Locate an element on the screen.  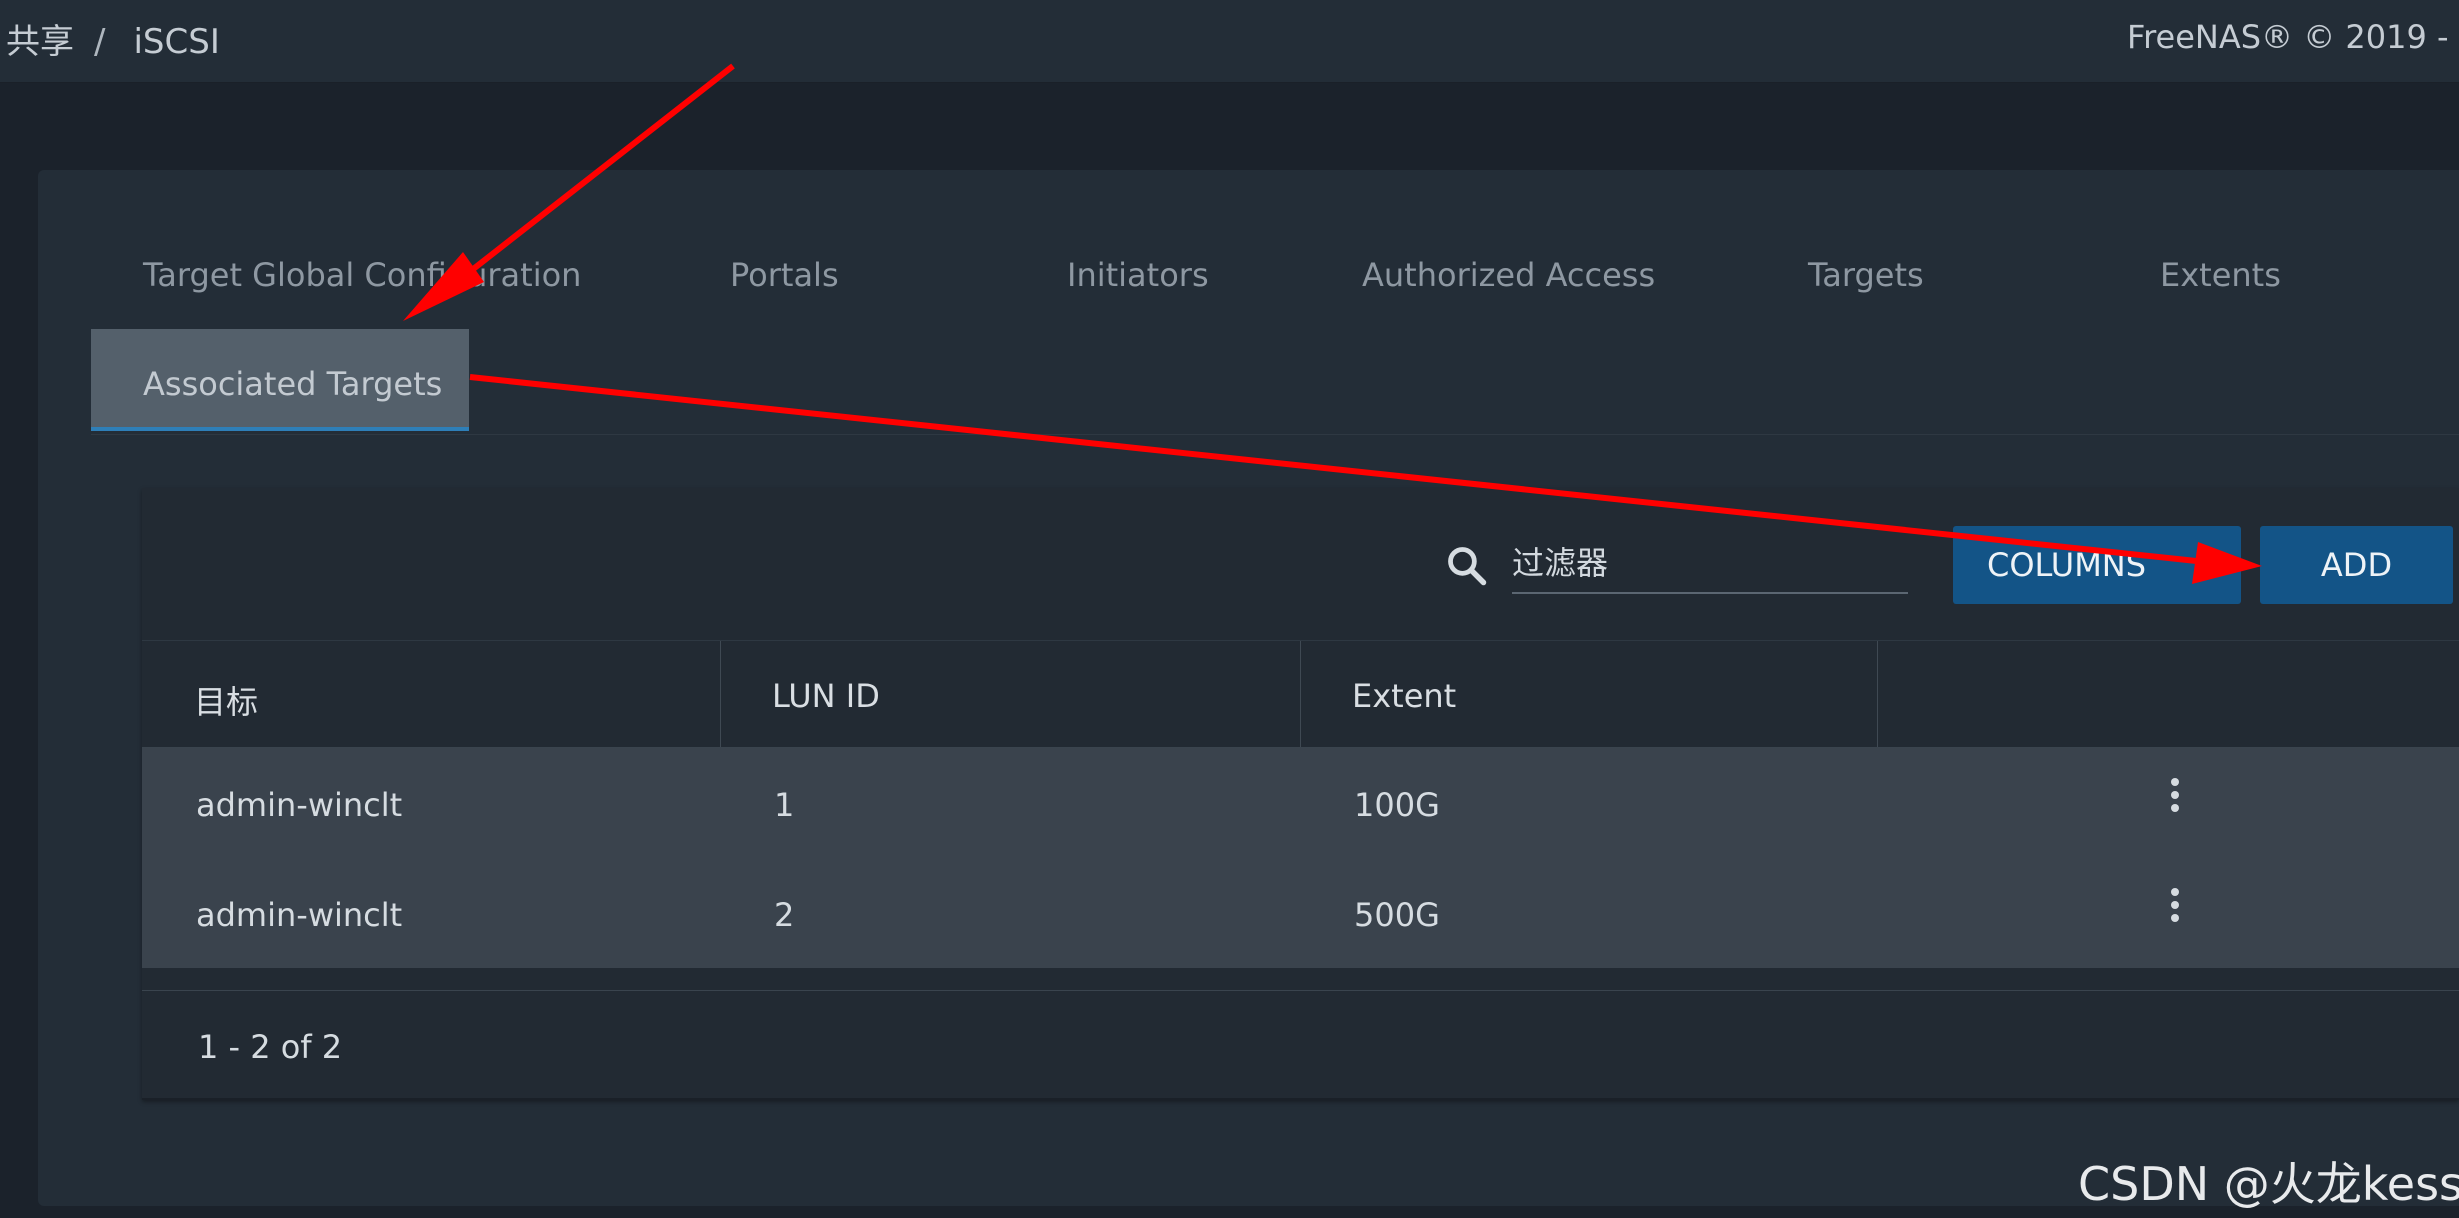
watermark-text: CSDN @火龙kess is located at coordinates (2268, 1184).